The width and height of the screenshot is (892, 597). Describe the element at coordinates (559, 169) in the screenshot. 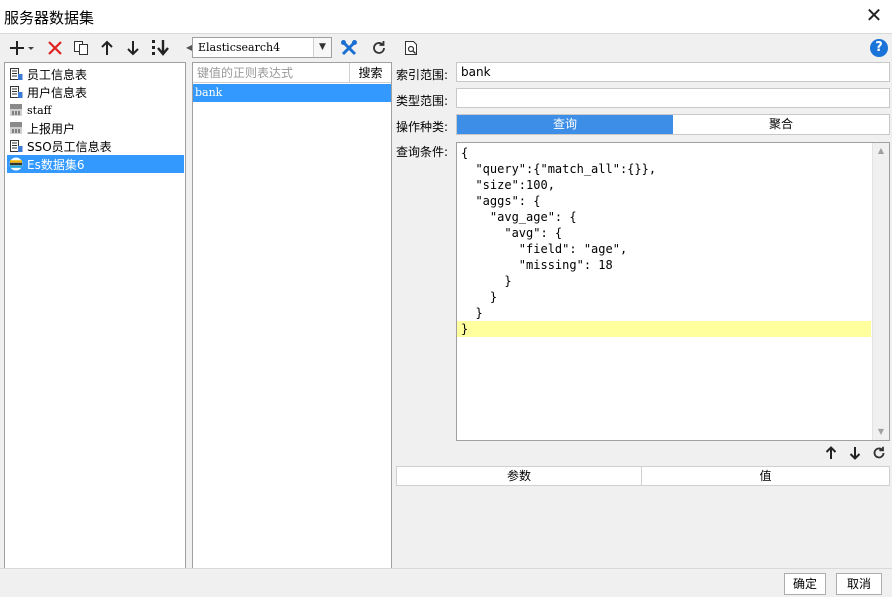

I see `code-line: "query":{"match_all":{}},` at that location.